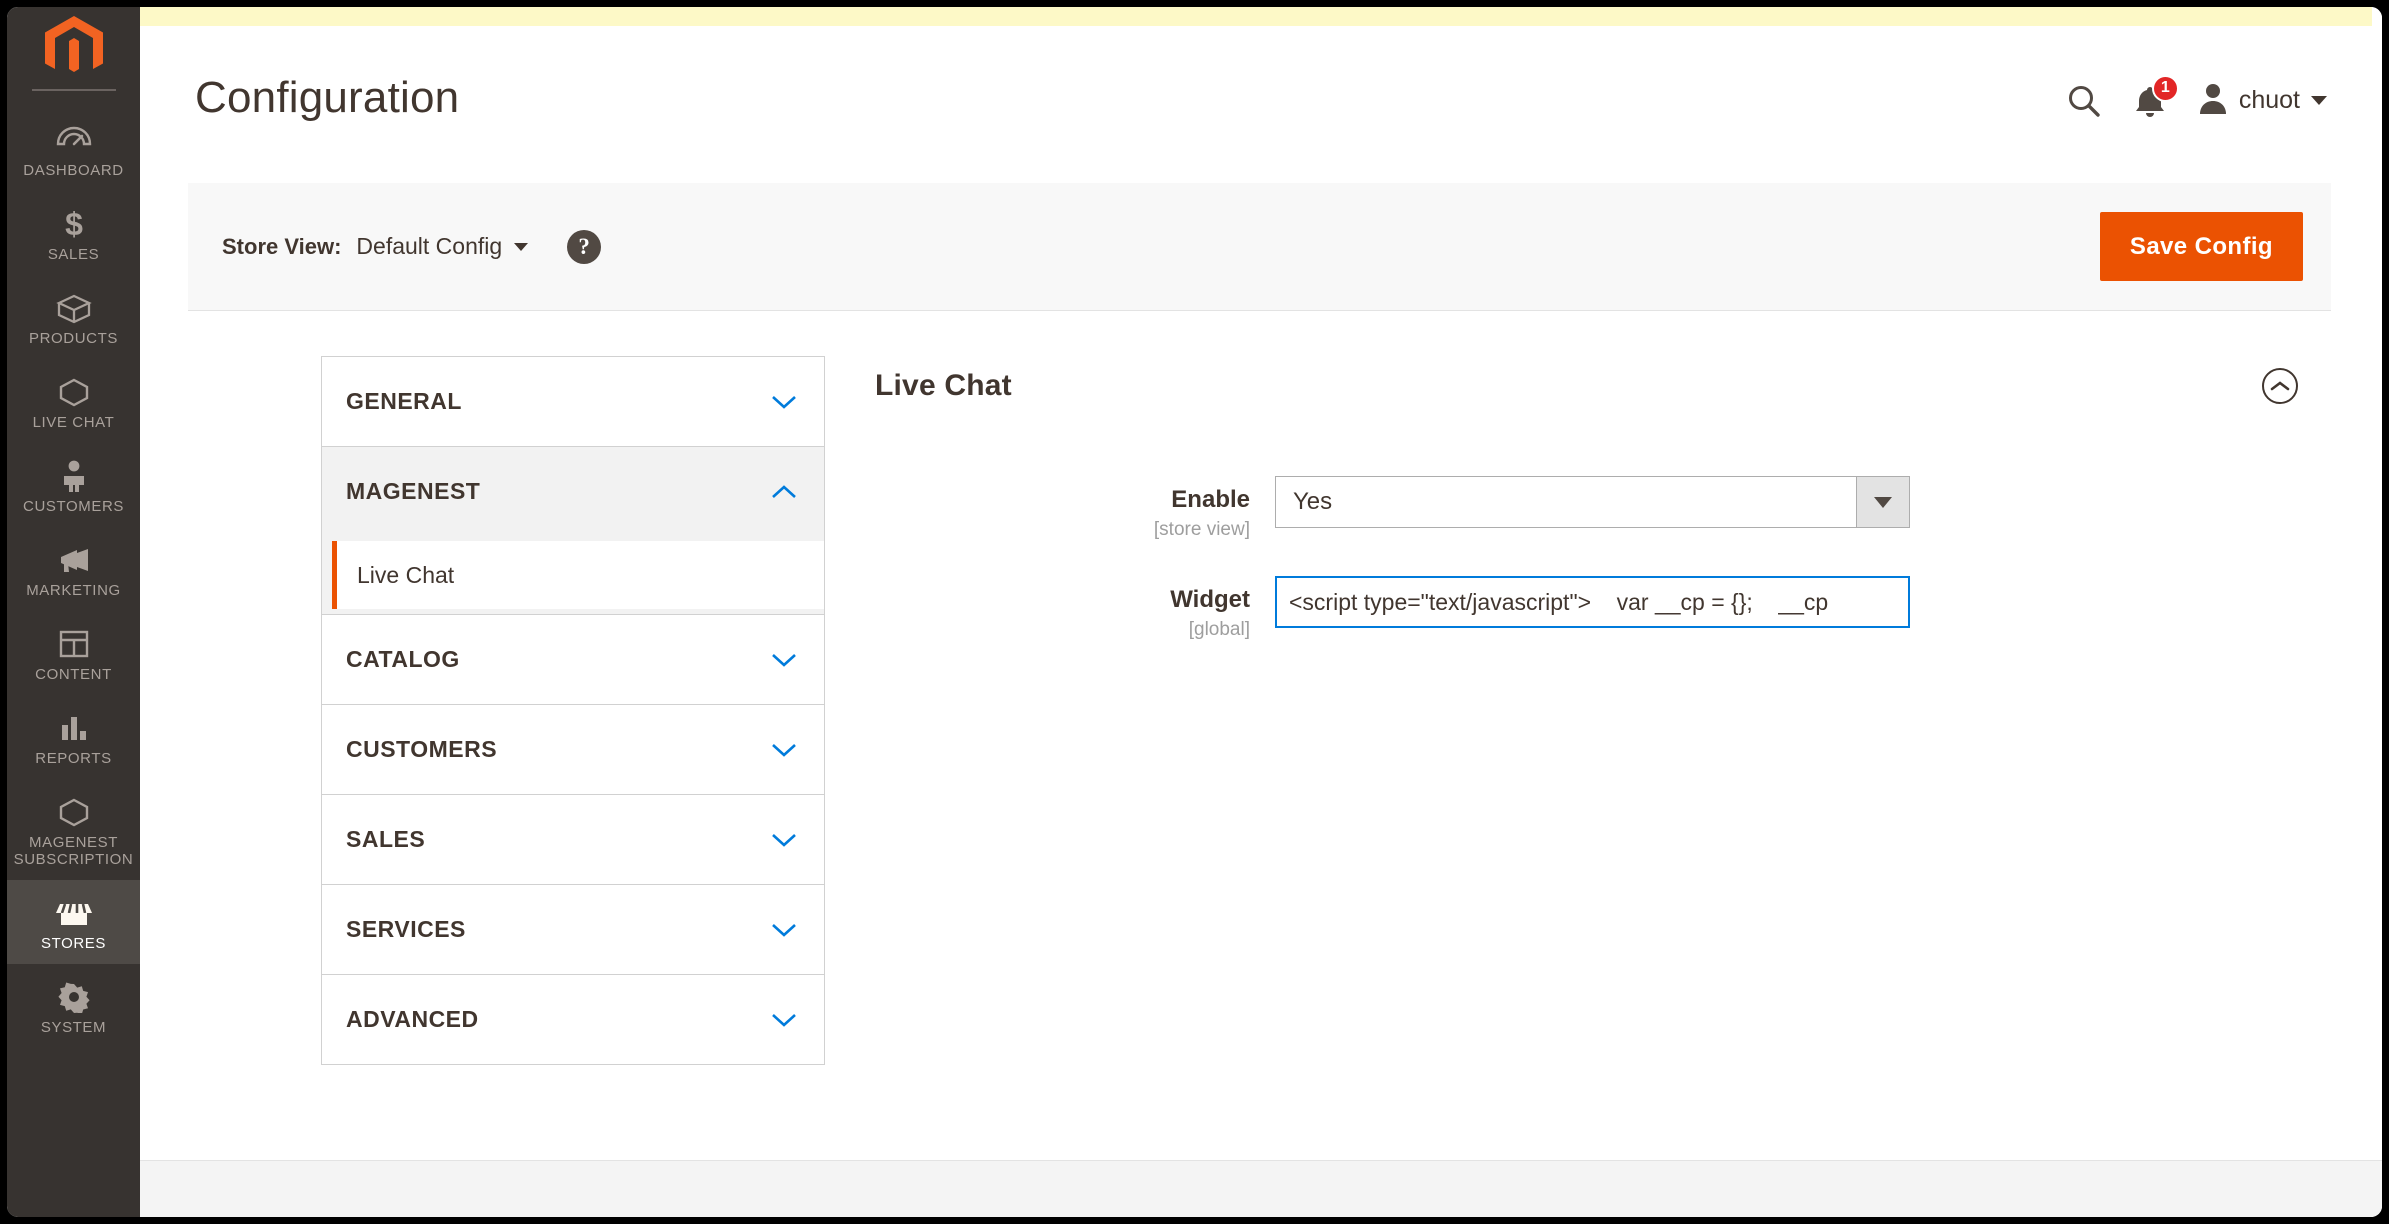  I want to click on products-box-icon, so click(73, 308).